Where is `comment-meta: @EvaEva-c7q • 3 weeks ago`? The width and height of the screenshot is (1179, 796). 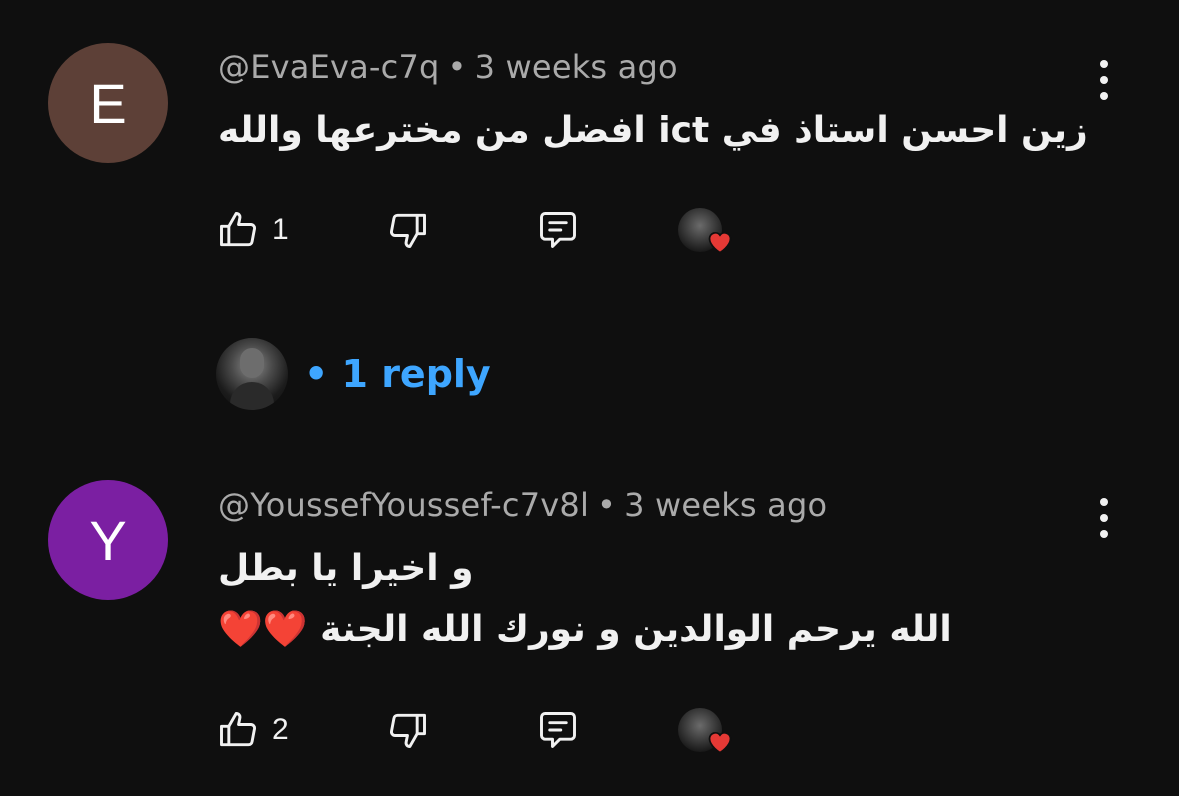
comment-meta: @EvaEva-c7q • 3 weeks ago is located at coordinates (448, 67).